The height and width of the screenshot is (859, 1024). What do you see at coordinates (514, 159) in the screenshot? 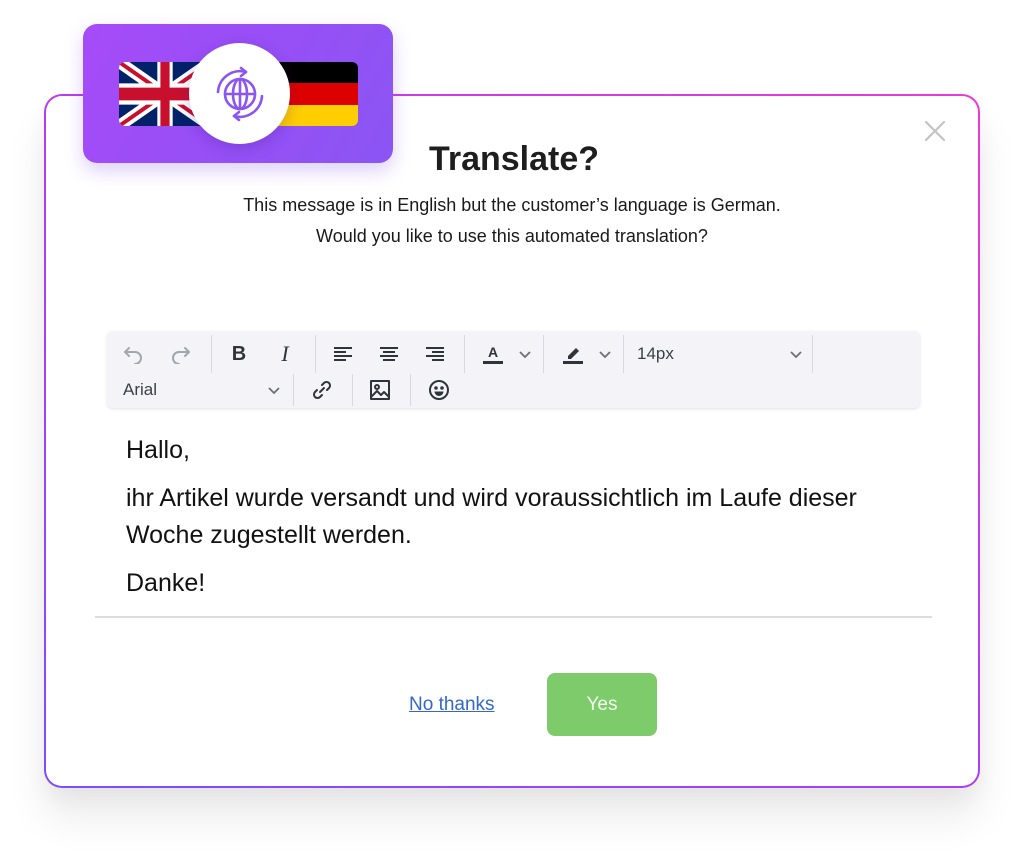
I see `dialog-title: Translate?` at bounding box center [514, 159].